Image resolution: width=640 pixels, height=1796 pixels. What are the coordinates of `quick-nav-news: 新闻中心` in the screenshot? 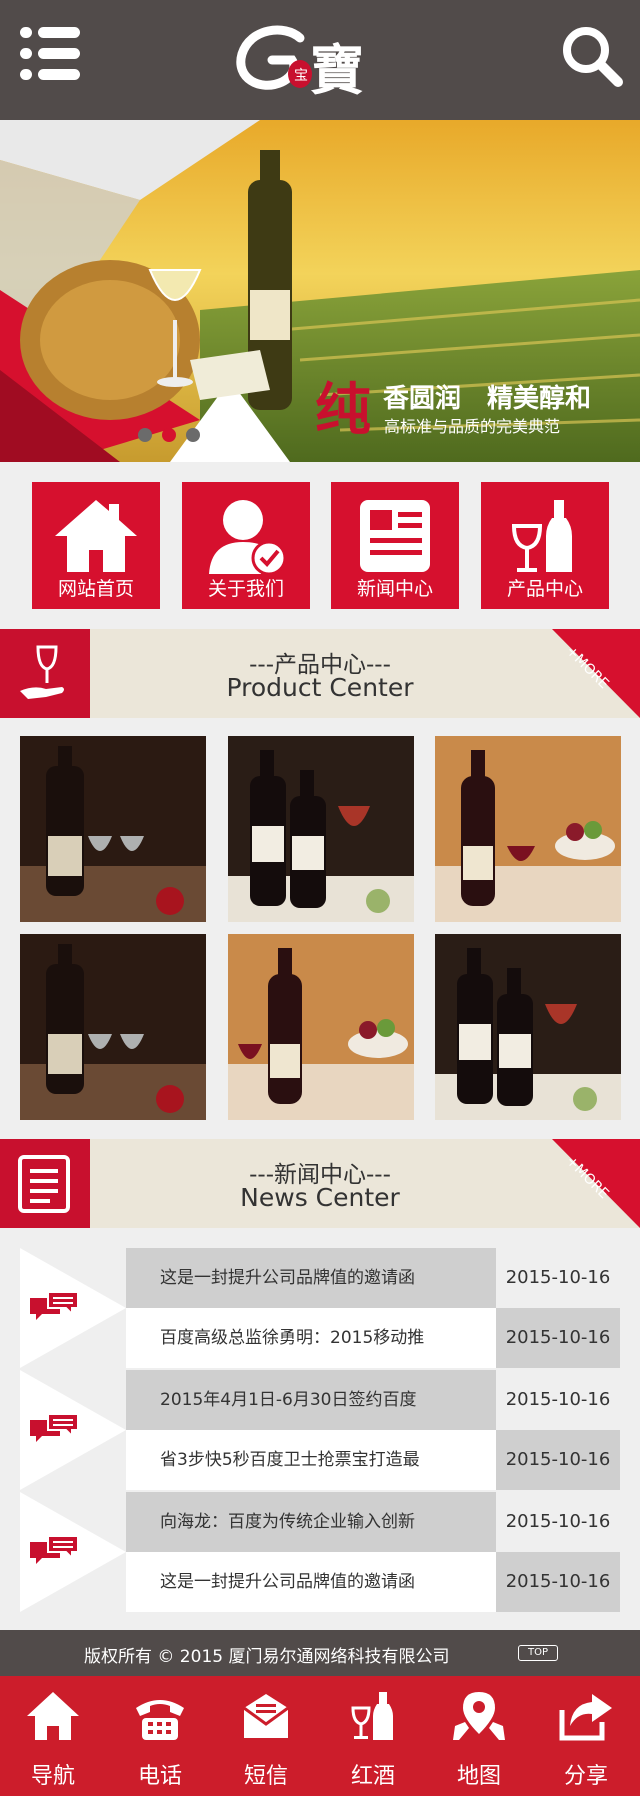 It's located at (395, 545).